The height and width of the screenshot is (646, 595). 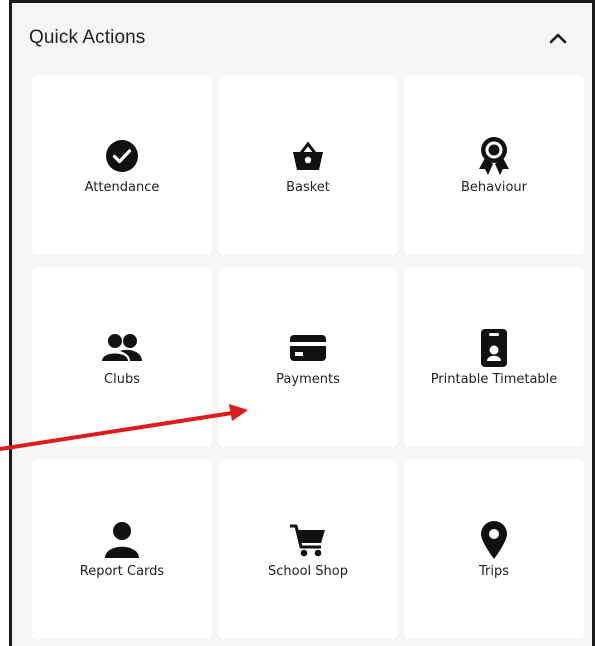 What do you see at coordinates (308, 540) in the screenshot?
I see `shopping-cart-icon` at bounding box center [308, 540].